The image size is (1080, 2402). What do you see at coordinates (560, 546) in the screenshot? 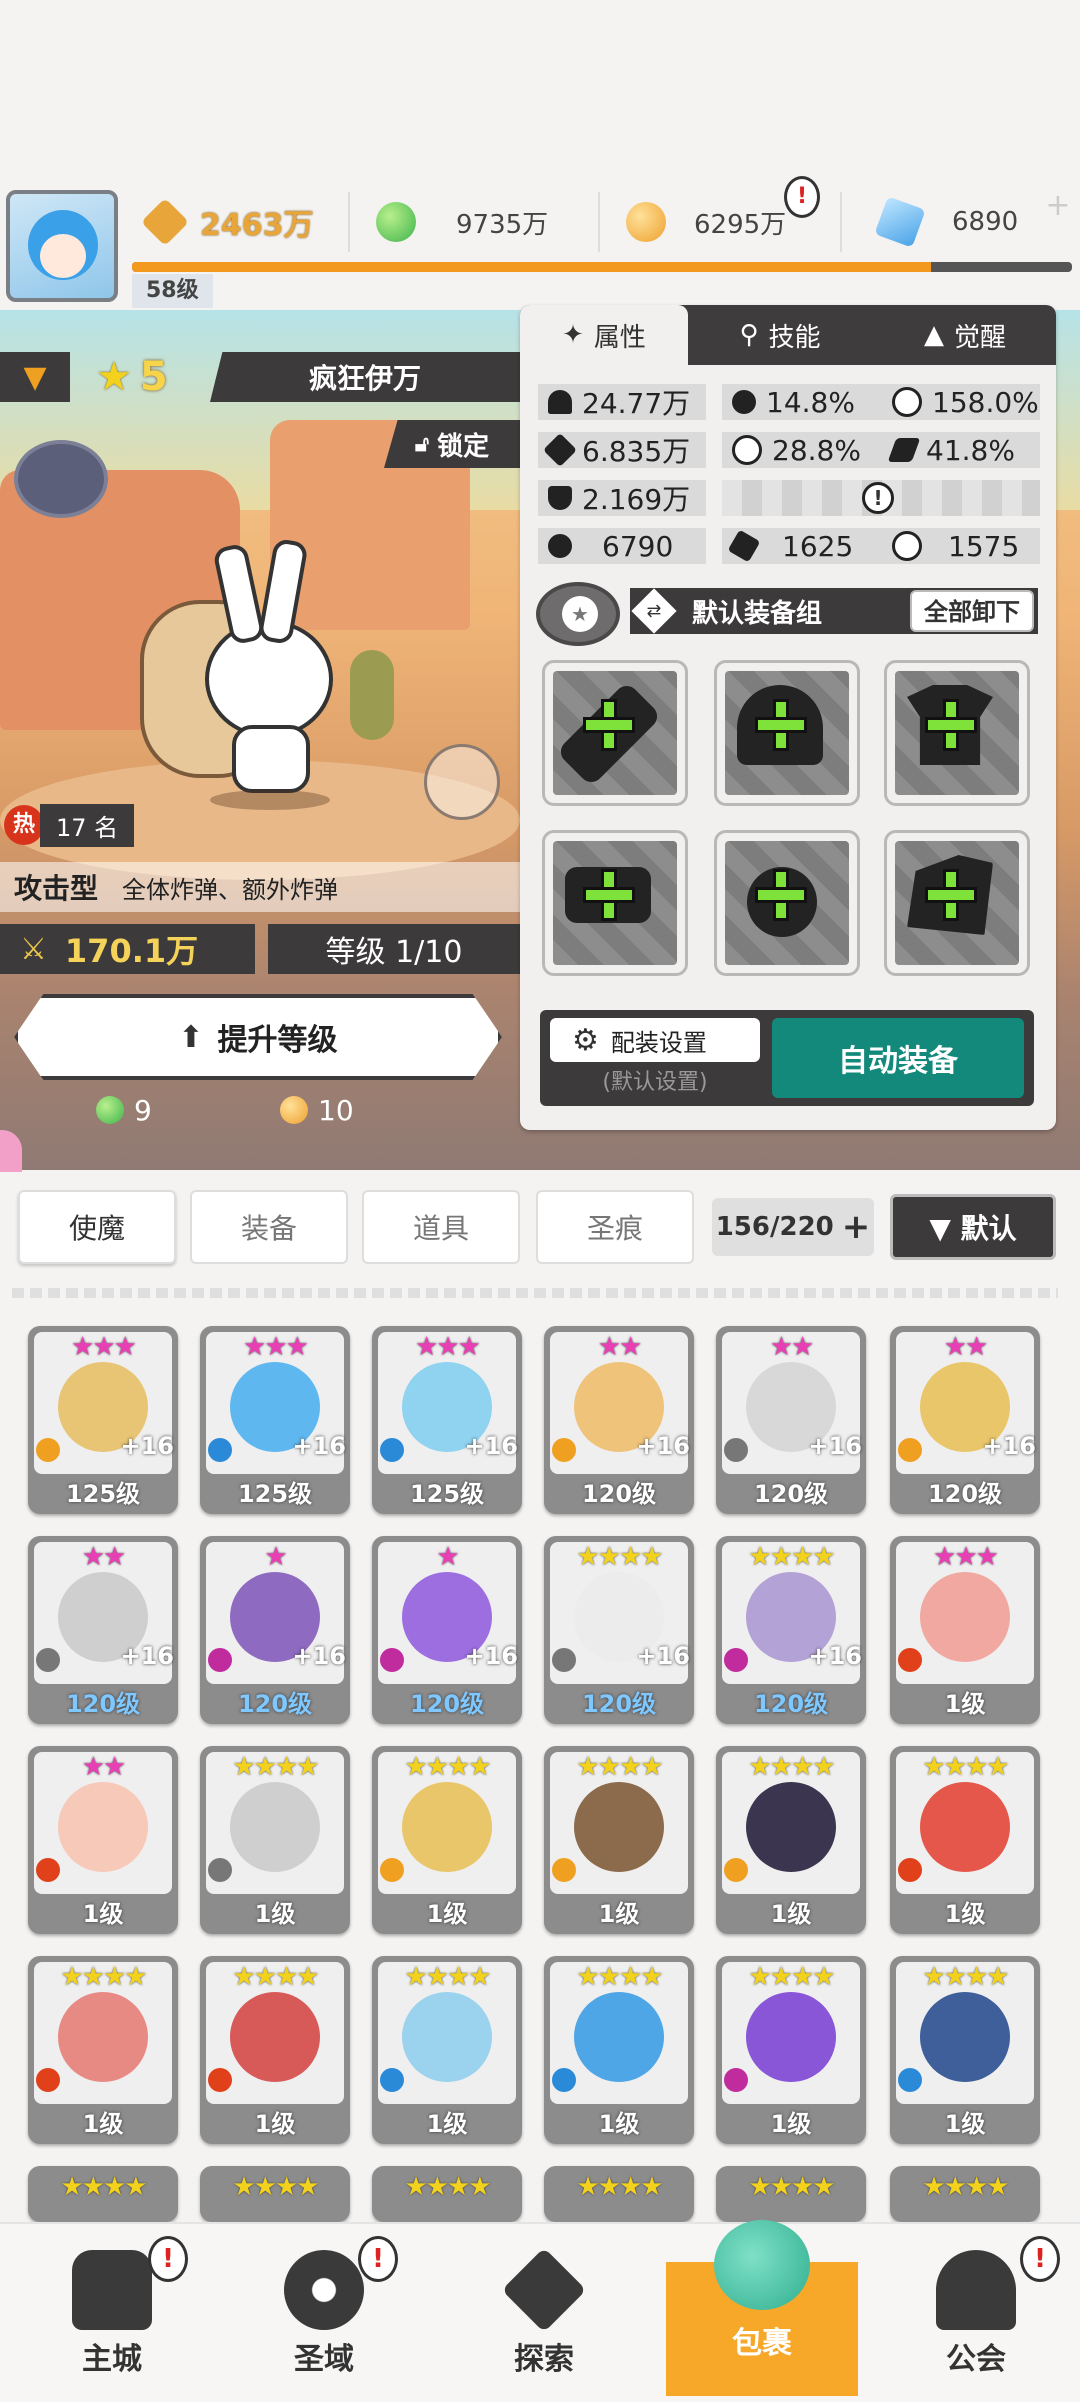
I see `swirl-icon` at bounding box center [560, 546].